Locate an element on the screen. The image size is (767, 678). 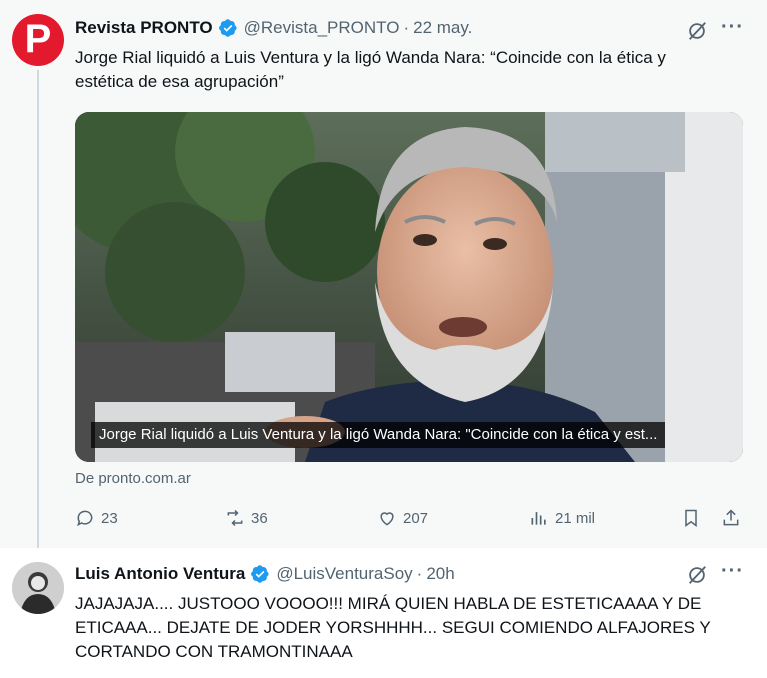
tweet-text-line: estética de esa agrupación” is located at coordinates (179, 81).